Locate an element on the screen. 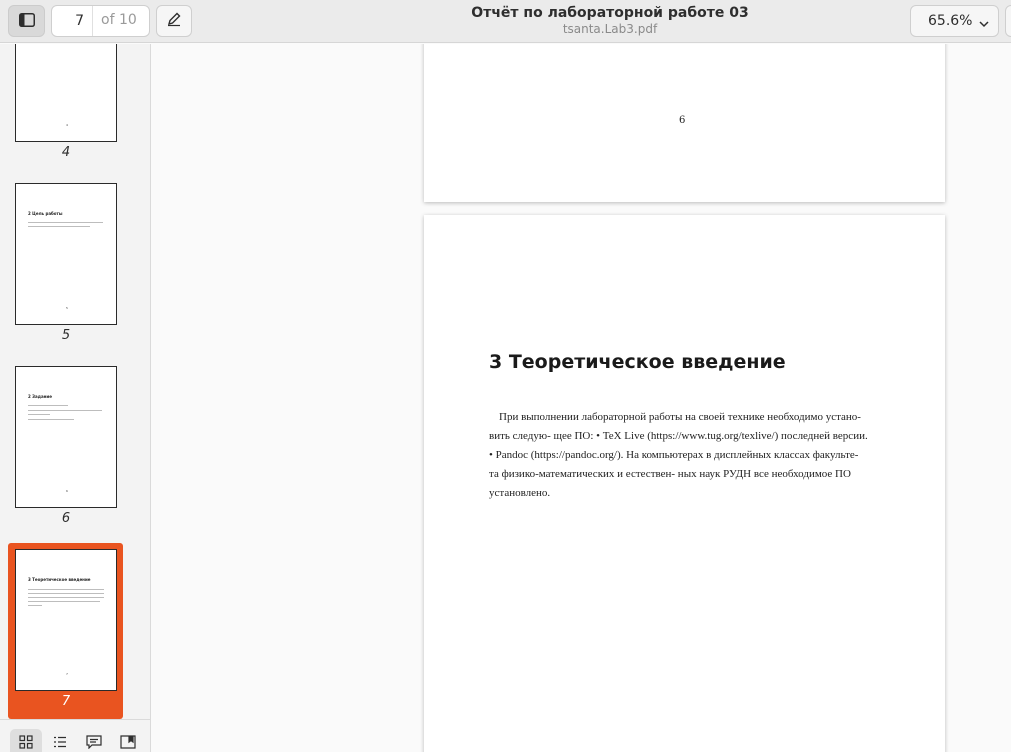 The image size is (1011, 752). thumbnails-view-button is located at coordinates (26, 740).